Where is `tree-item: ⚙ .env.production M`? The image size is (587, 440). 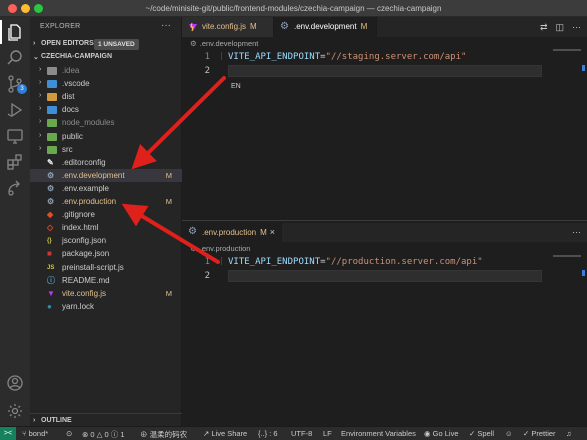
tree-item: ⚙ .env.production M is located at coordinates (106, 201).